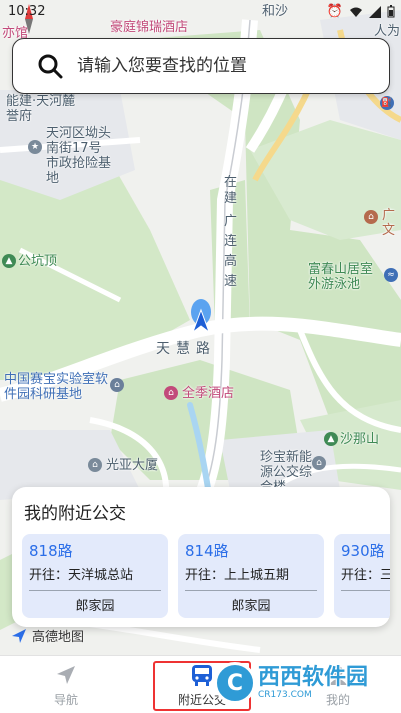  Describe the element at coordinates (346, 277) in the screenshot. I see `map-label-fuchun: 富春山居室外游泳池` at that location.